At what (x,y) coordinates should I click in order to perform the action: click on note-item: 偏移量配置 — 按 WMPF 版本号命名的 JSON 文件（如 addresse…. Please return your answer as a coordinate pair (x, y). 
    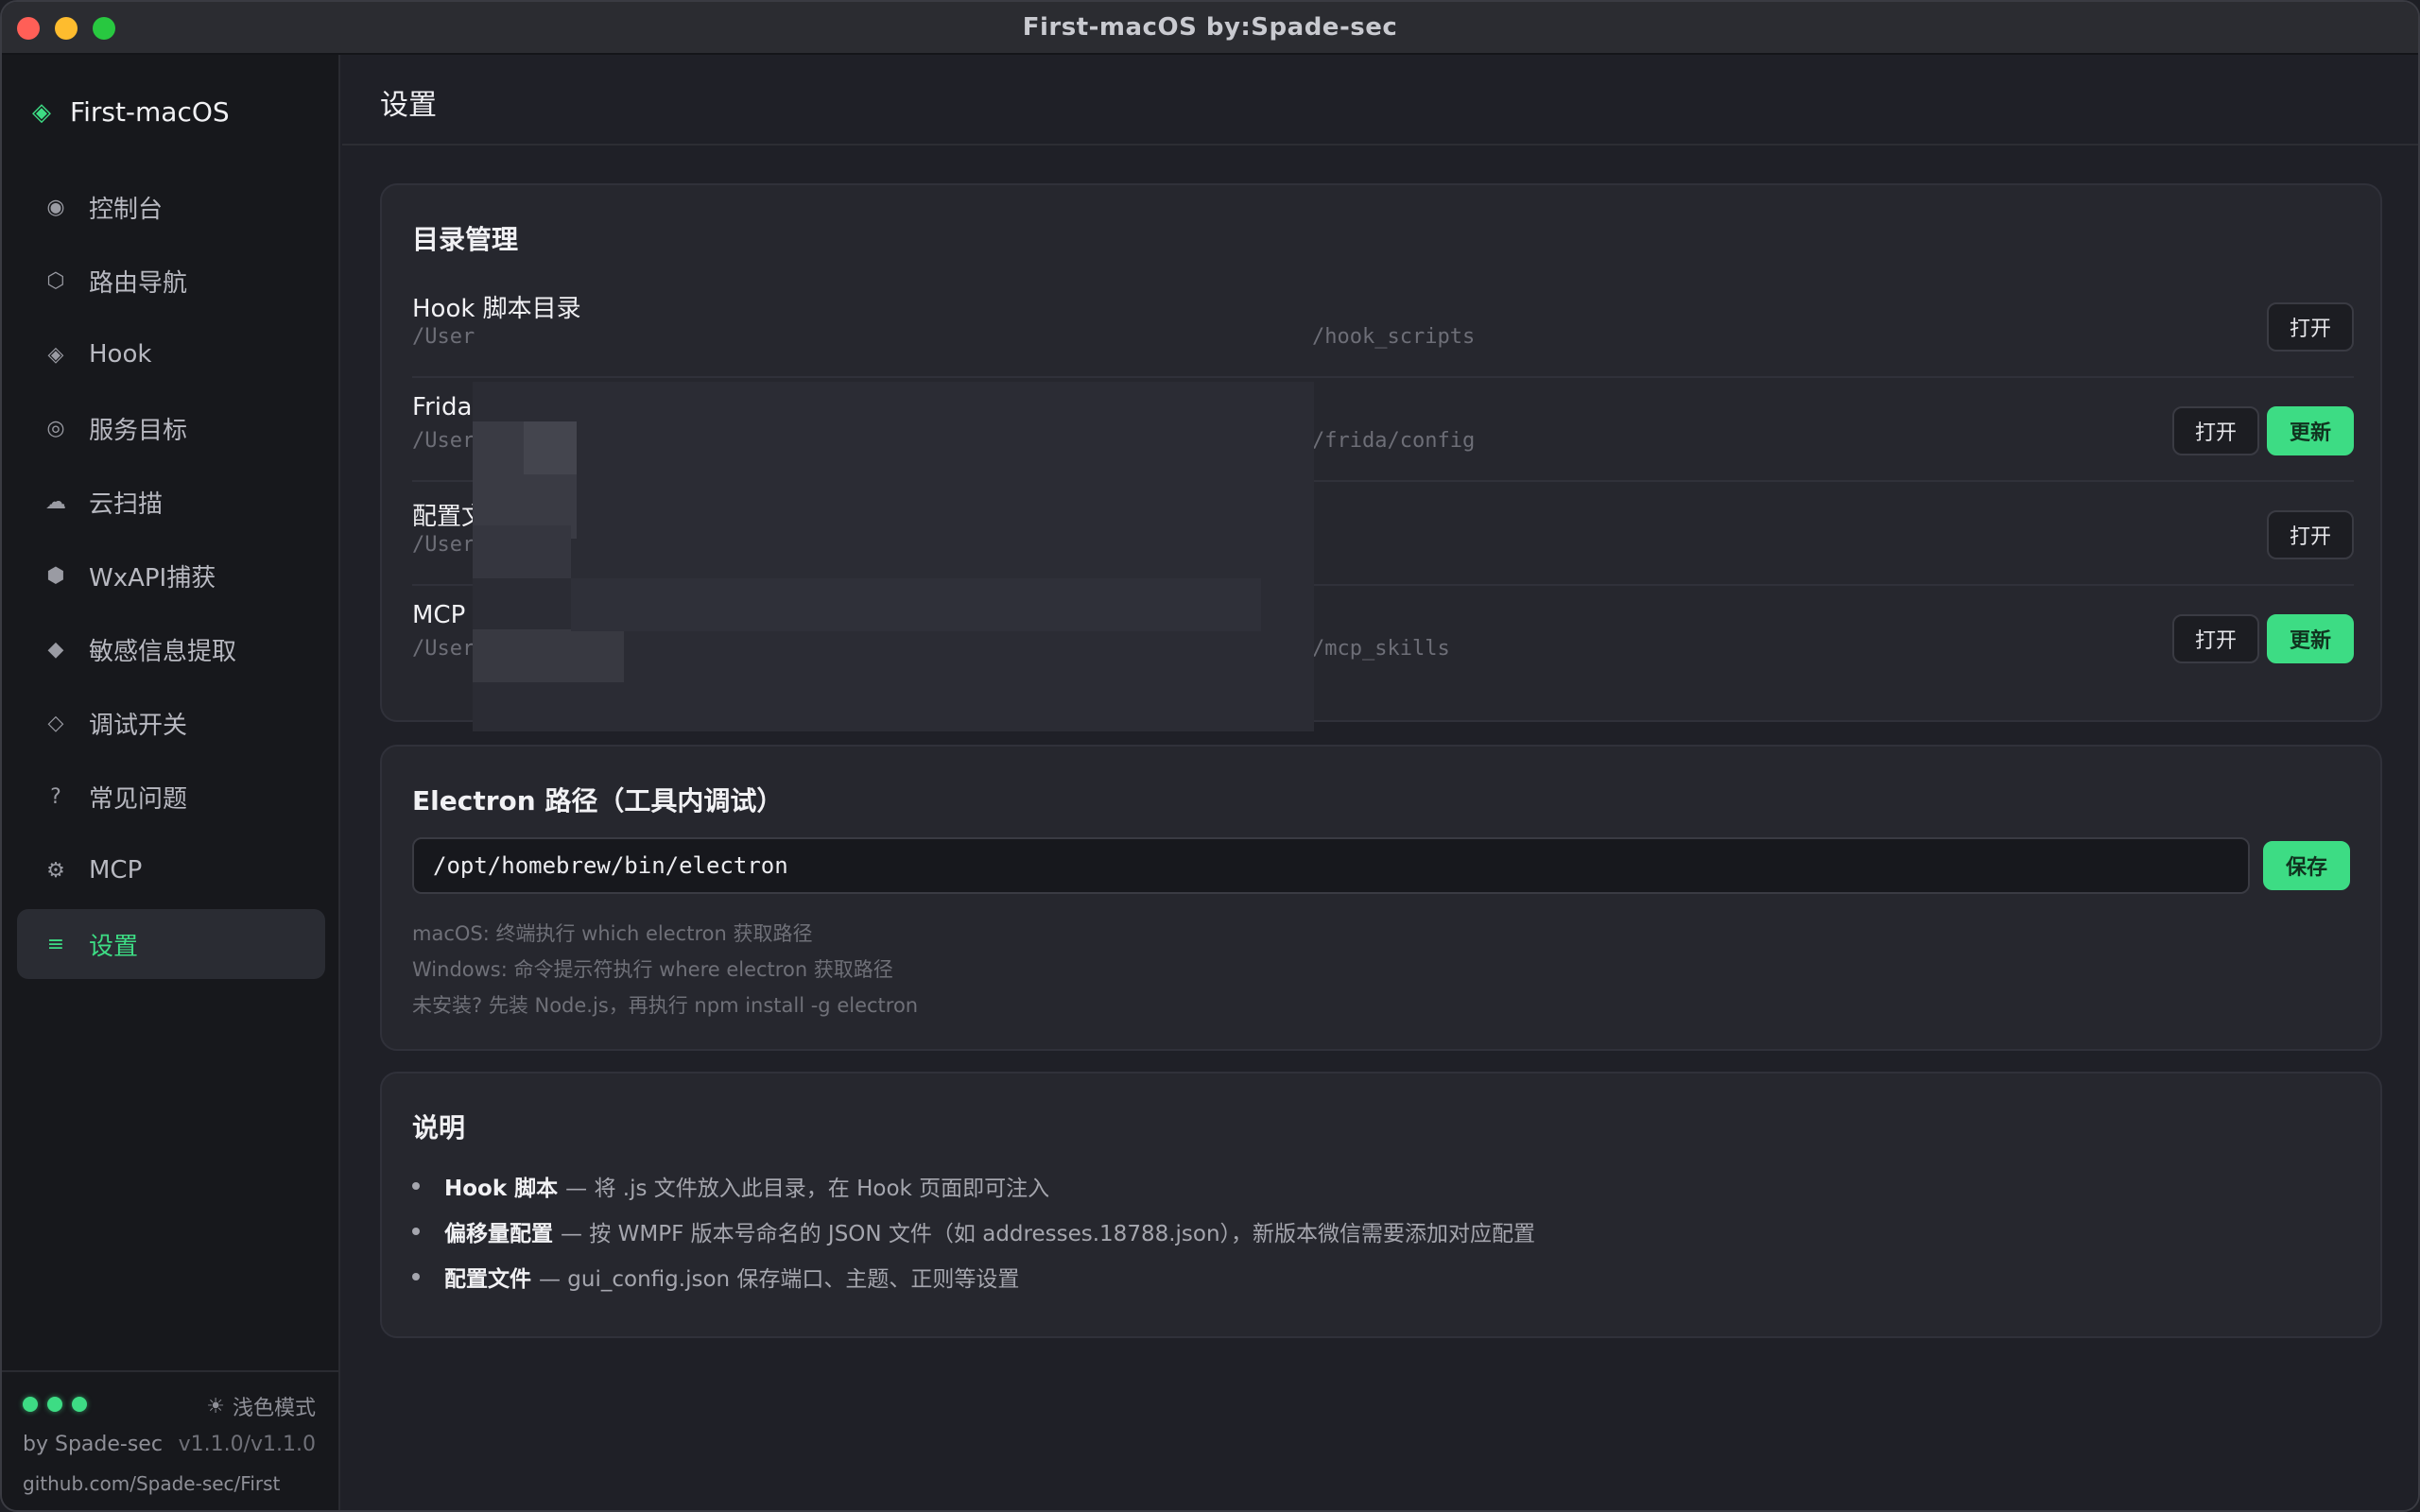
    Looking at the image, I should click on (973, 1231).